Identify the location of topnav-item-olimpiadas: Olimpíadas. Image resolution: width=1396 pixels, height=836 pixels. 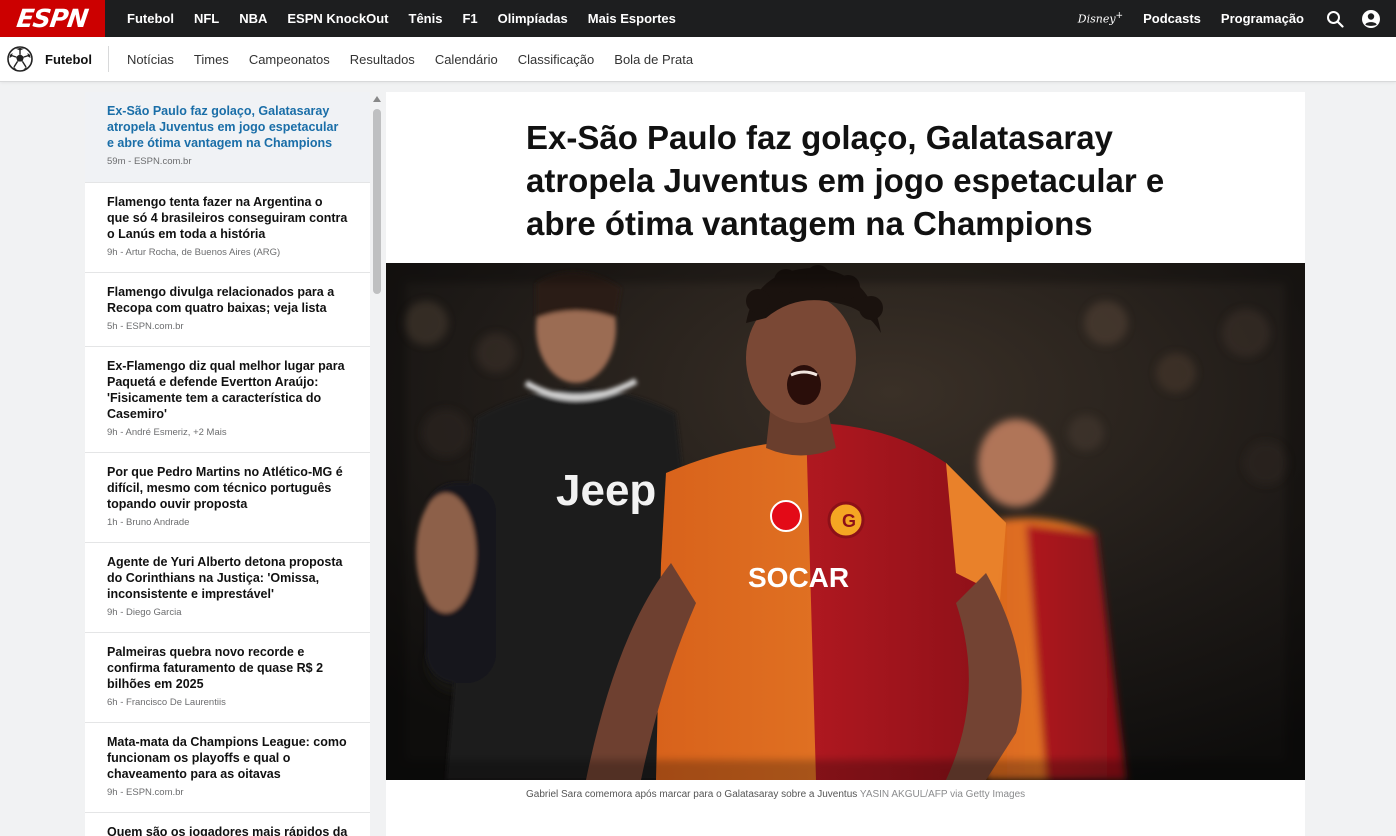
(533, 18).